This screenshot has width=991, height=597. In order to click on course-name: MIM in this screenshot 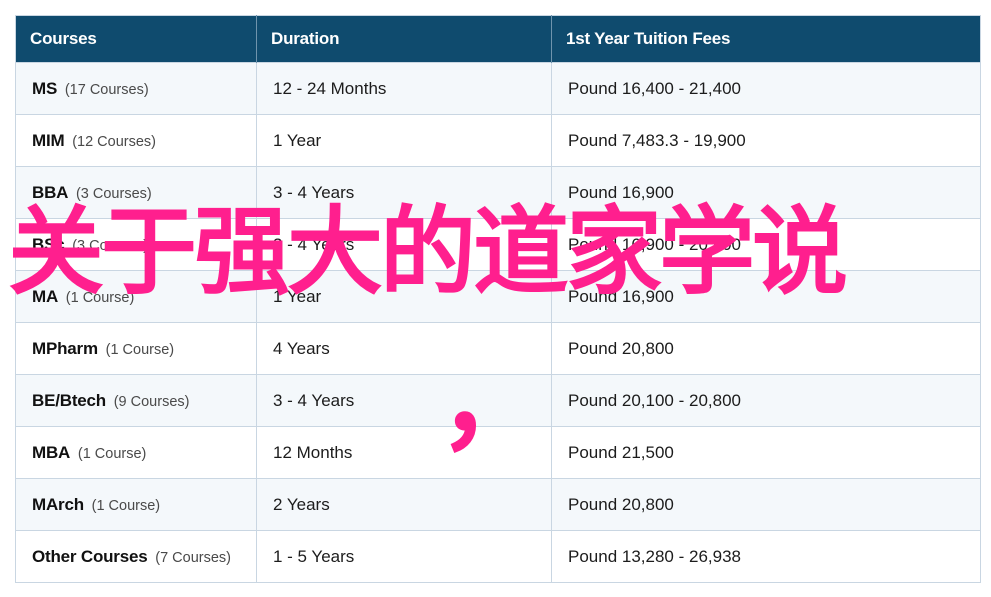, I will do `click(48, 140)`.